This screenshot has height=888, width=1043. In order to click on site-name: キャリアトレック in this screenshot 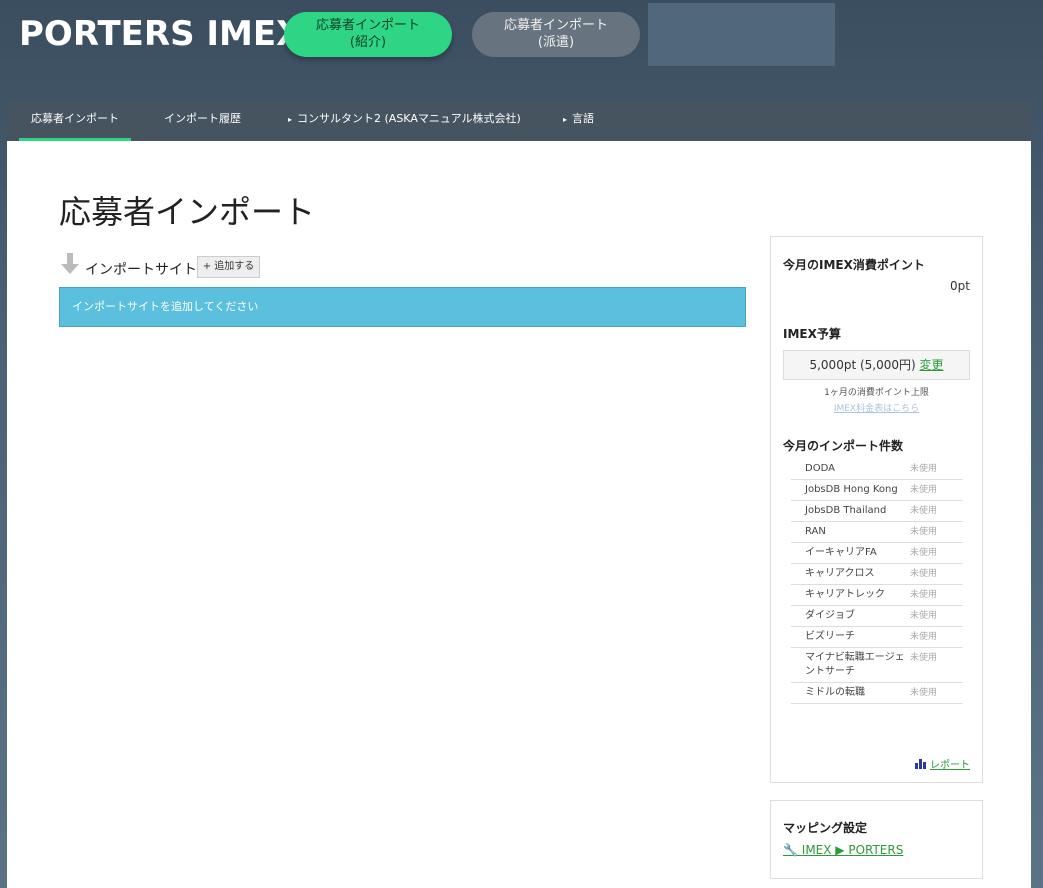, I will do `click(845, 594)`.